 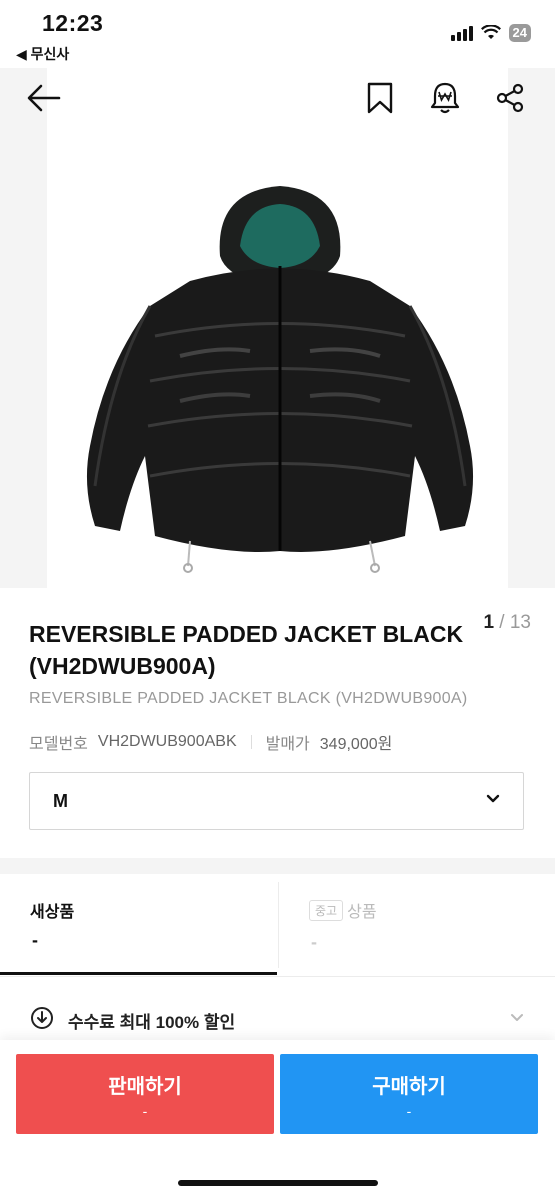 I want to click on active-tab-indicator, so click(x=138, y=973).